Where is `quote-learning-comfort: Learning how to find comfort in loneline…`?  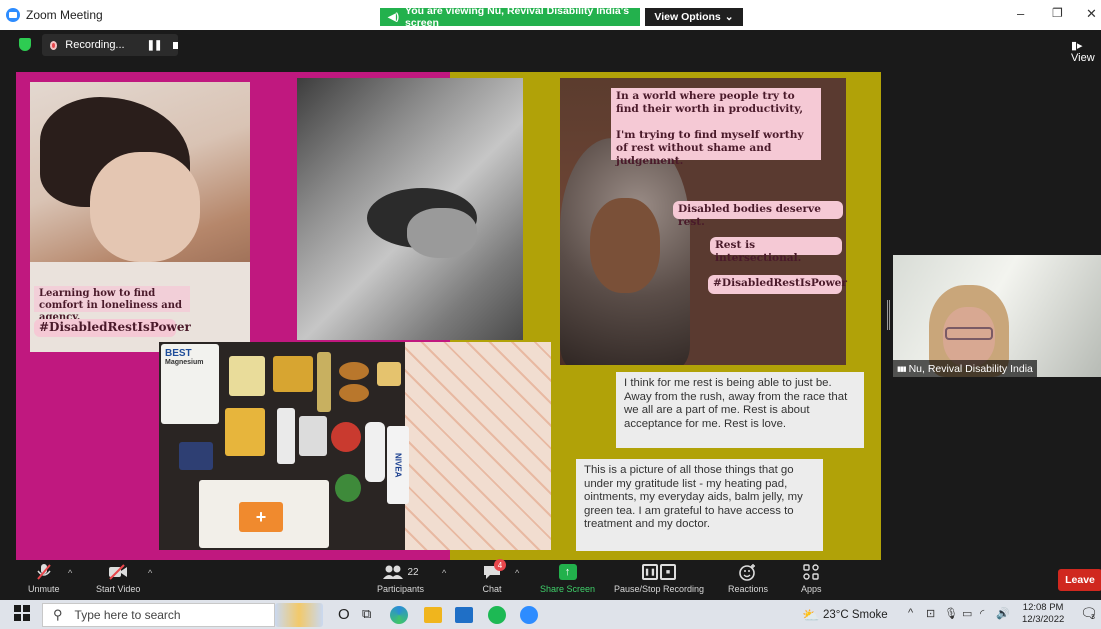
quote-learning-comfort: Learning how to find comfort in loneline… is located at coordinates (112, 304).